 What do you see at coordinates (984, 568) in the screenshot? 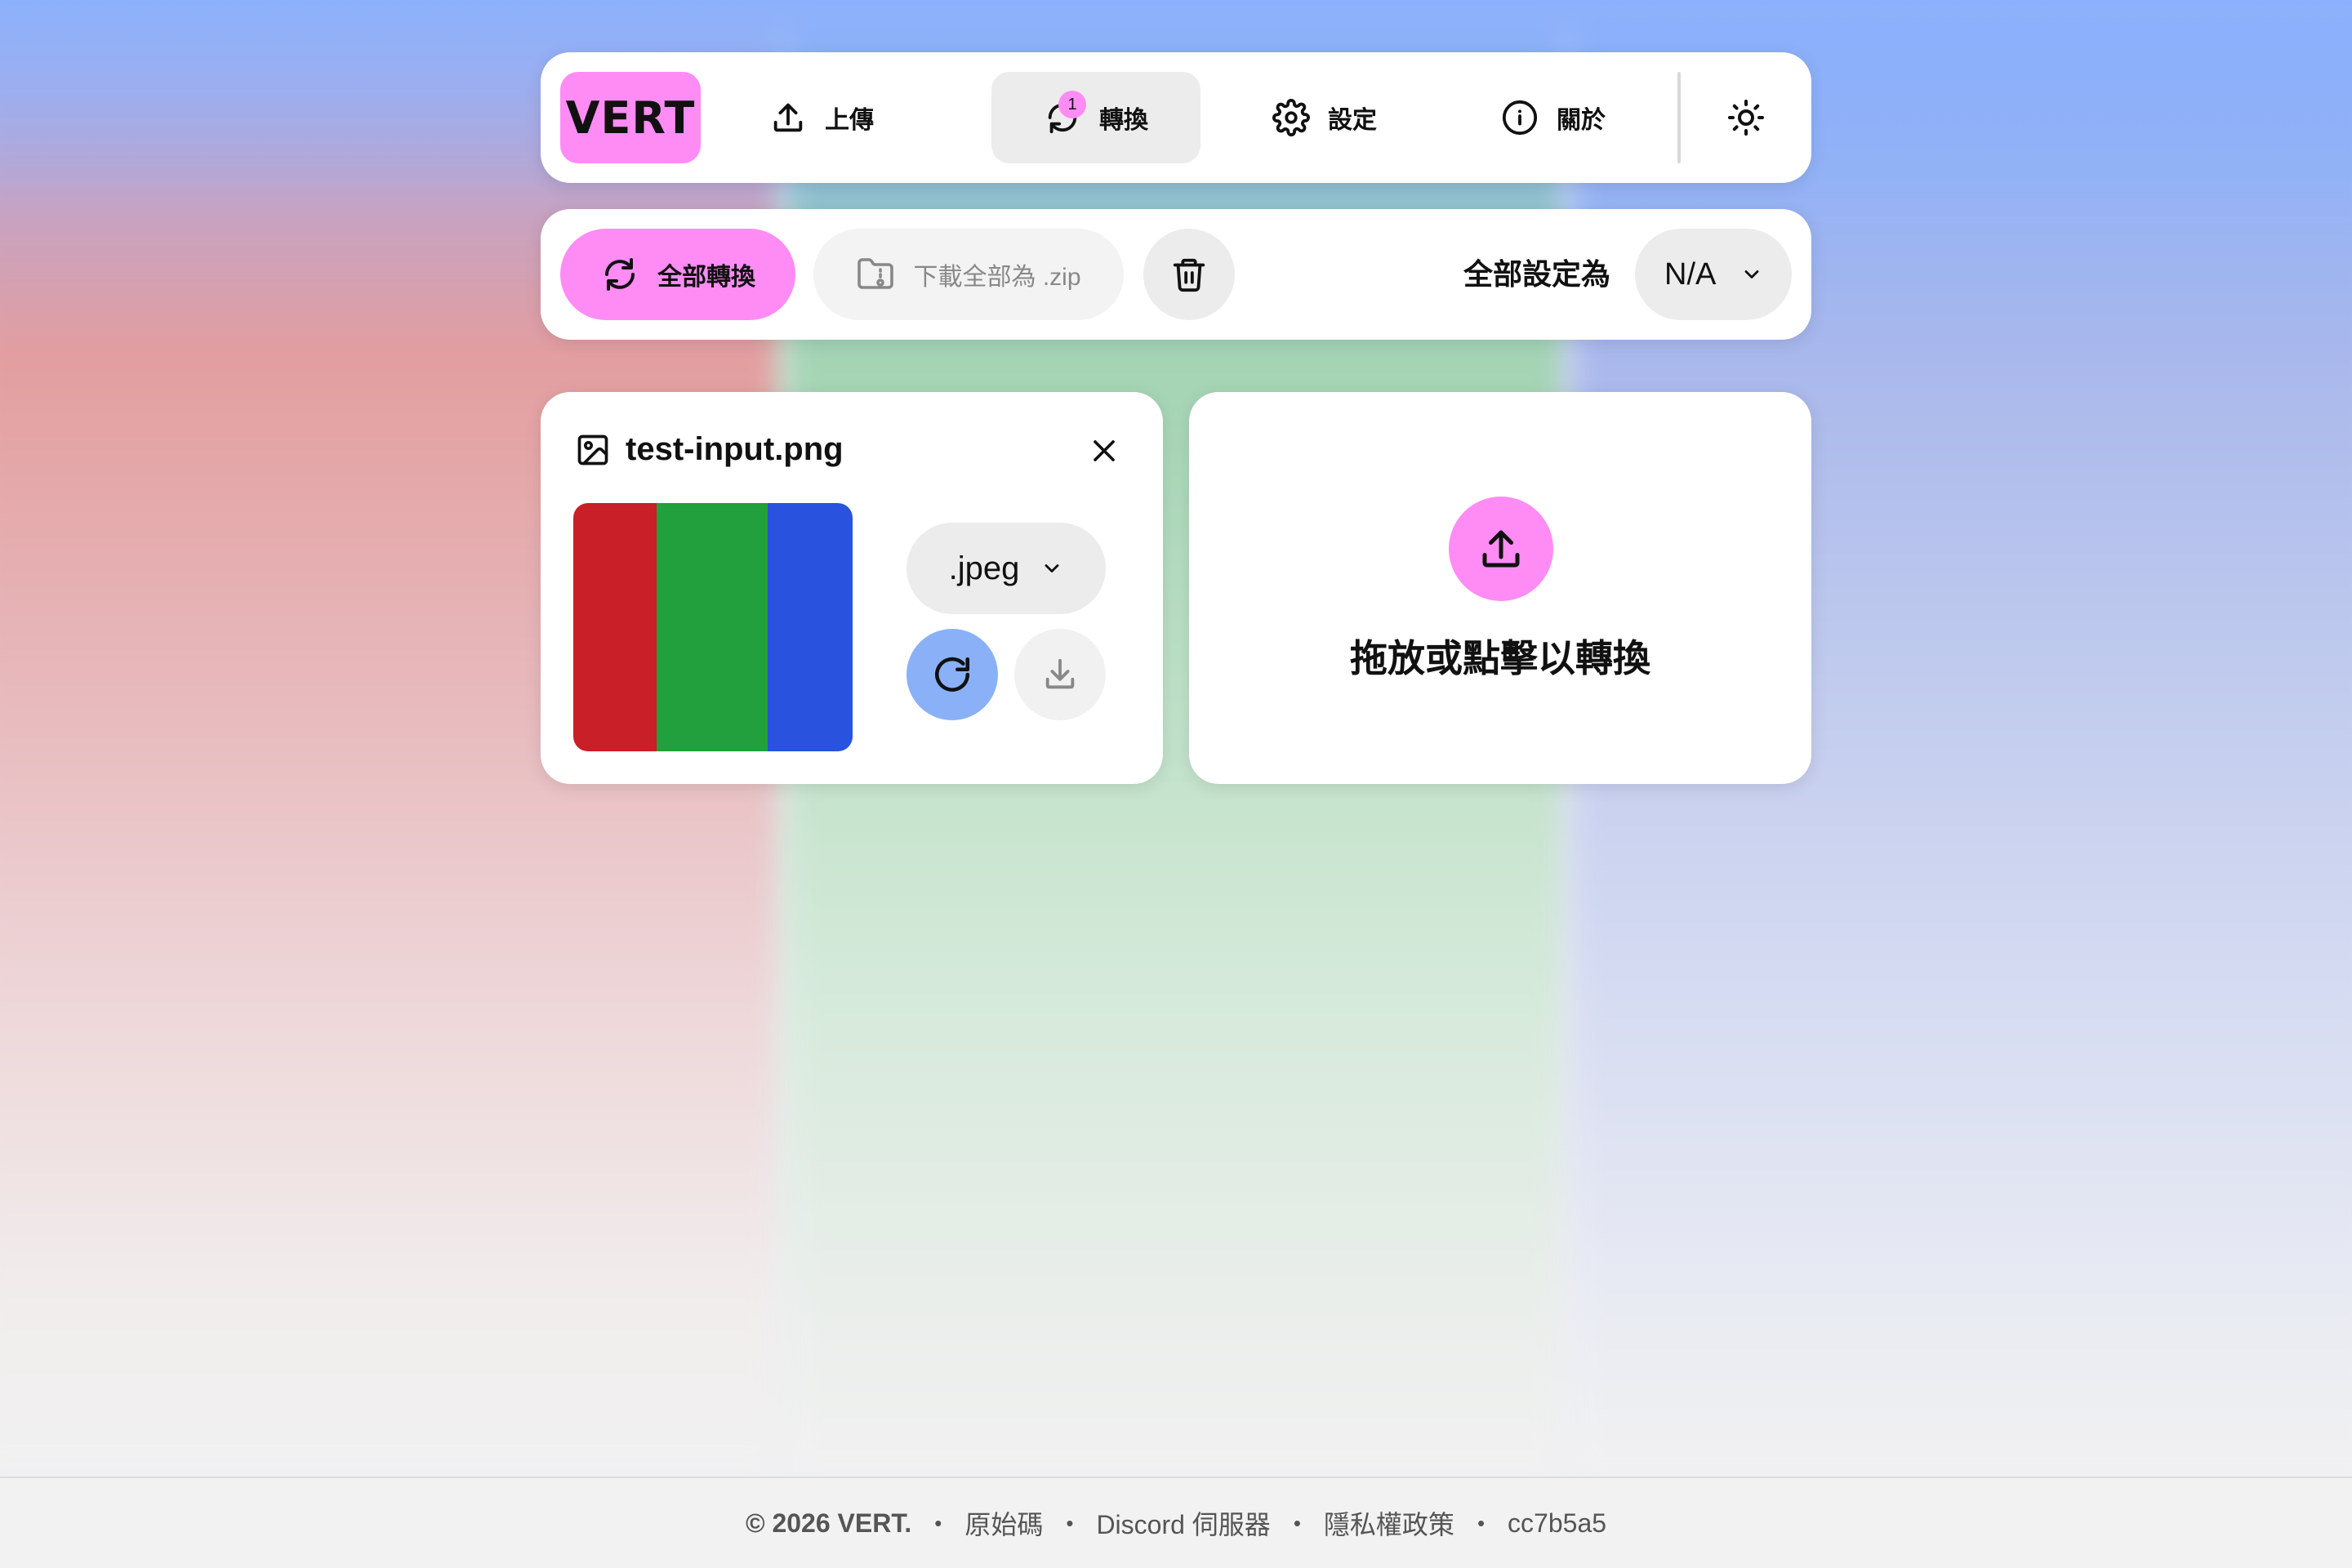
I see `output-format-value: .jpeg` at bounding box center [984, 568].